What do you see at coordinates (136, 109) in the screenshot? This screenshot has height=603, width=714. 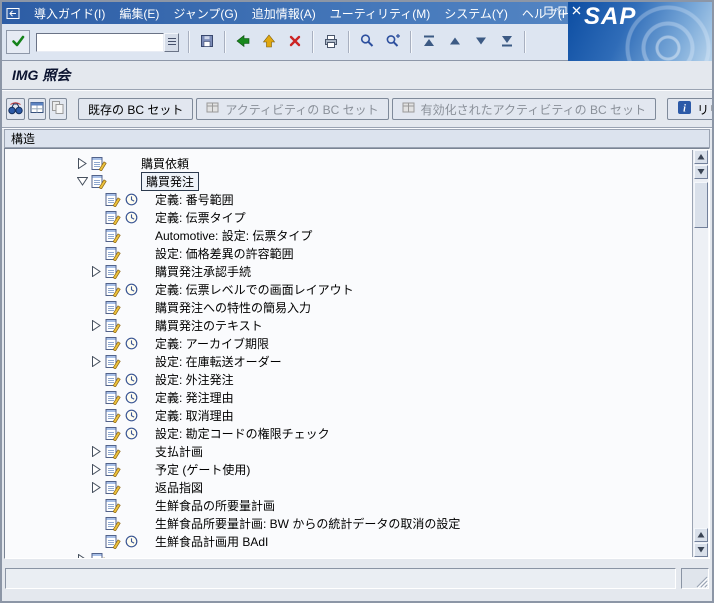 I see `existing-bc-sets-button: 既存の BC セット` at bounding box center [136, 109].